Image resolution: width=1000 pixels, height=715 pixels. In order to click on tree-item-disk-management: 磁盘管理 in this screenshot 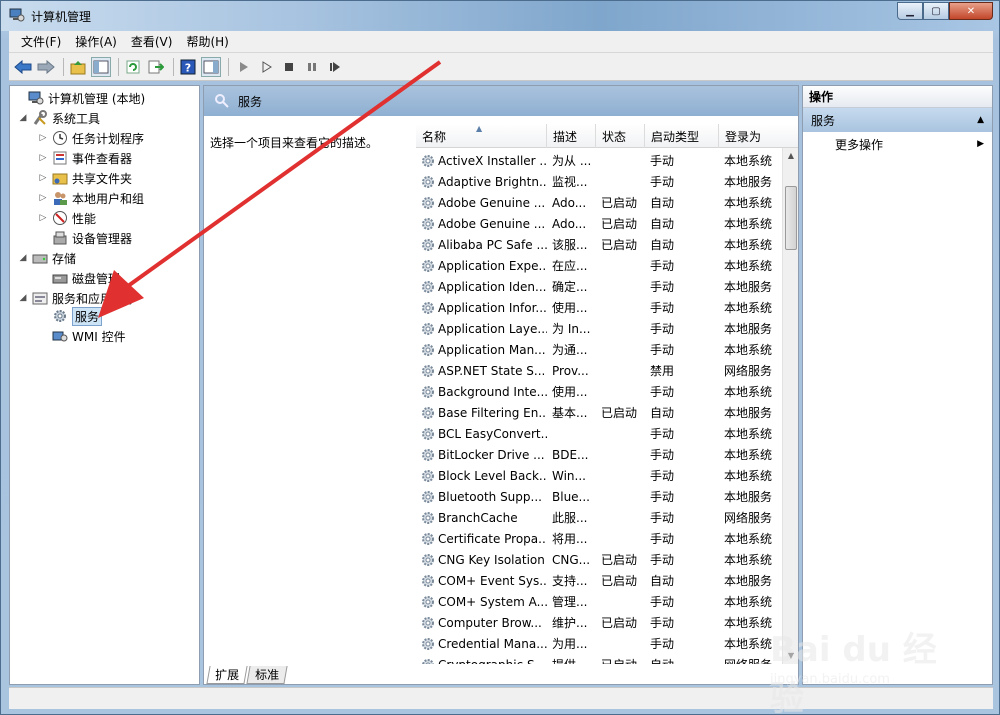, I will do `click(79, 278)`.